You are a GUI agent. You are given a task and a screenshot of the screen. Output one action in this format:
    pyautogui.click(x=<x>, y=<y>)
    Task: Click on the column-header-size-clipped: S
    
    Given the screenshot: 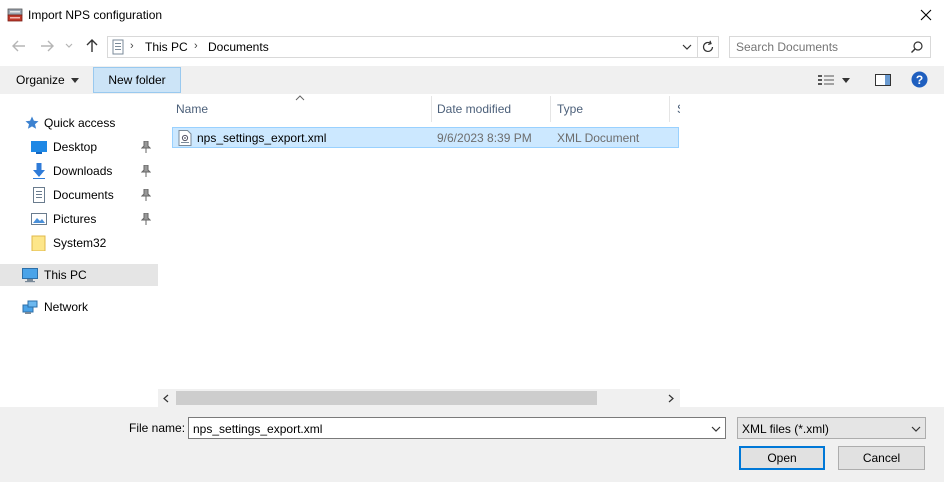 What is the action you would take?
    pyautogui.click(x=675, y=109)
    